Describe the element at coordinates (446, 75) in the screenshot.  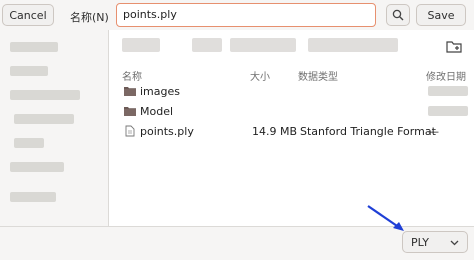
I see `column-modified-header: 修改日期` at that location.